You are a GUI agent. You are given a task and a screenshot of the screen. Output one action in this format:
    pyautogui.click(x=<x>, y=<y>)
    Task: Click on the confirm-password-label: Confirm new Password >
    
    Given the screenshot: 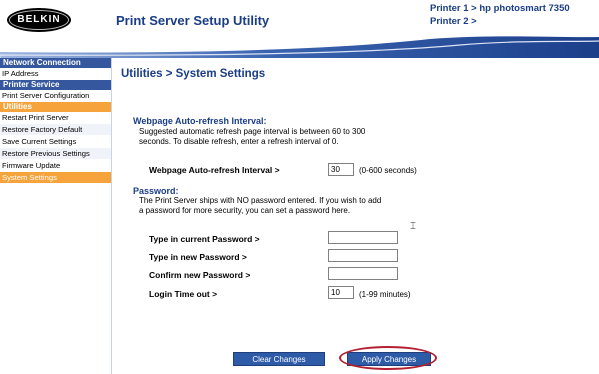 What is the action you would take?
    pyautogui.click(x=200, y=275)
    